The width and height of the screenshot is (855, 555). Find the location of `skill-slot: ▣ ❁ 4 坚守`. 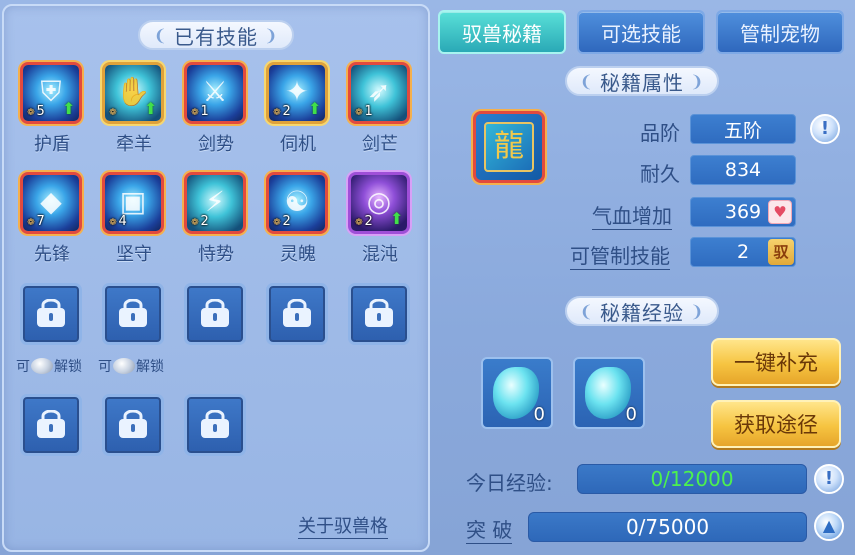

skill-slot: ▣ ❁ 4 坚守 is located at coordinates (134, 219).